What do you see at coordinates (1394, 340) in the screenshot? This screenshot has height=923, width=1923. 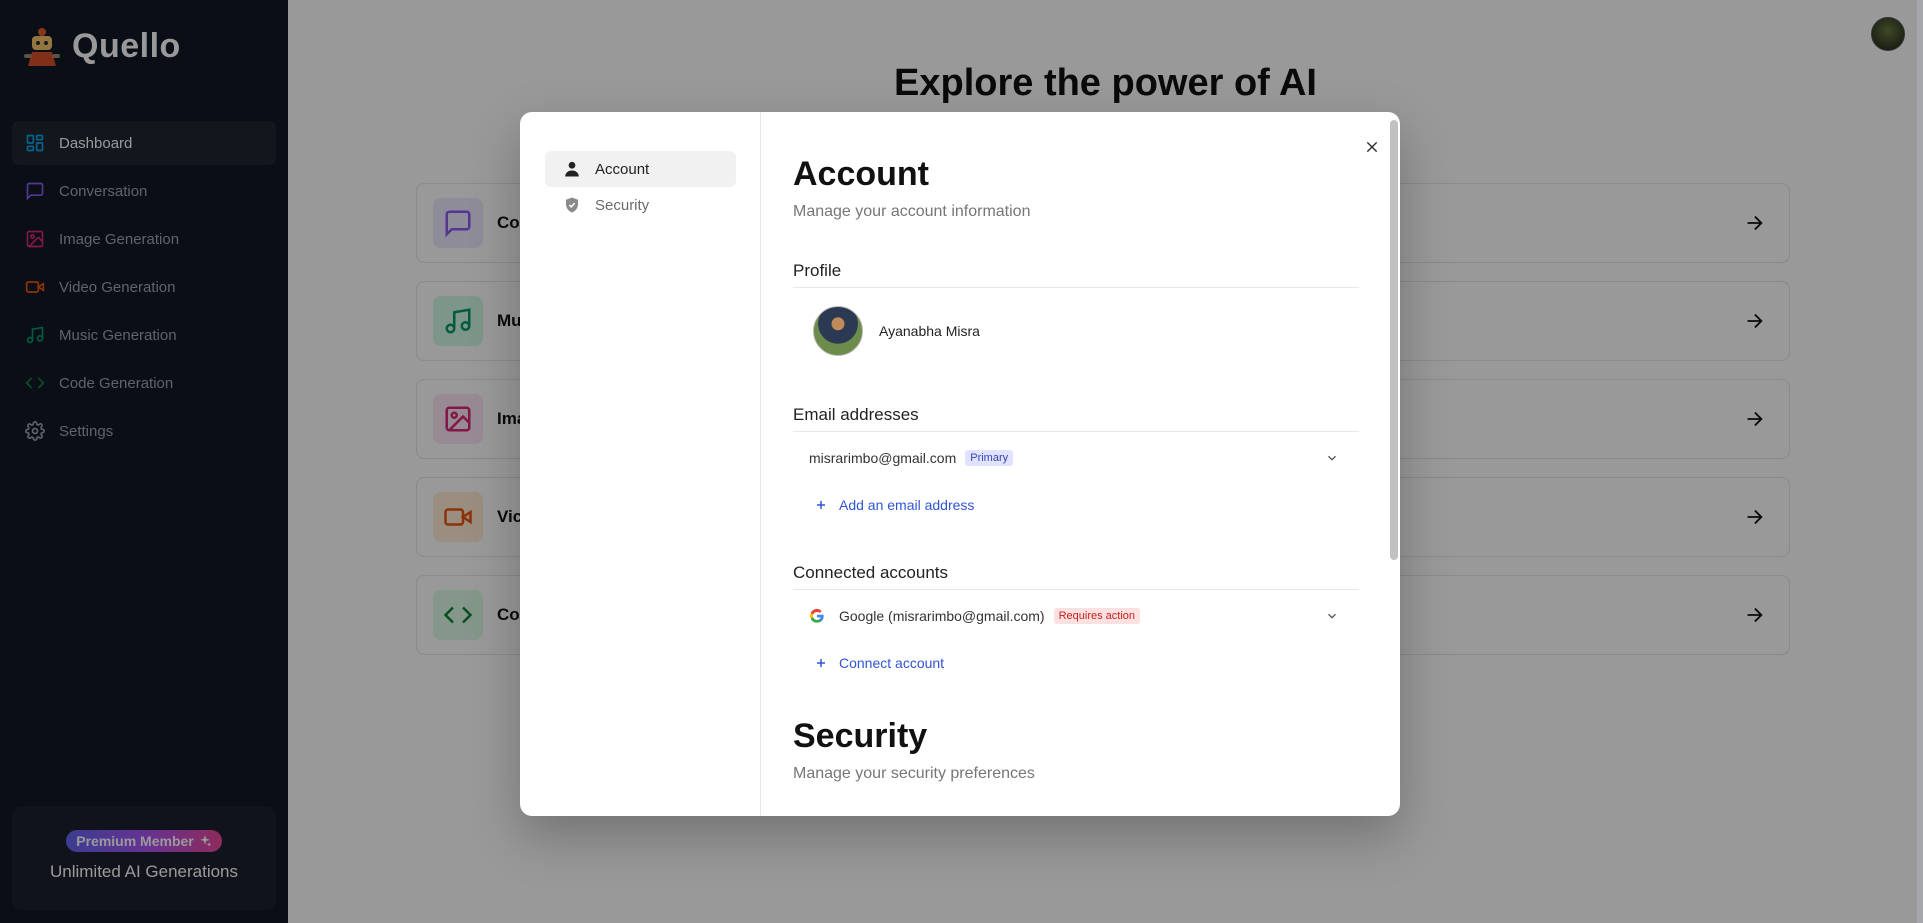 I see `modal-scrollbar` at bounding box center [1394, 340].